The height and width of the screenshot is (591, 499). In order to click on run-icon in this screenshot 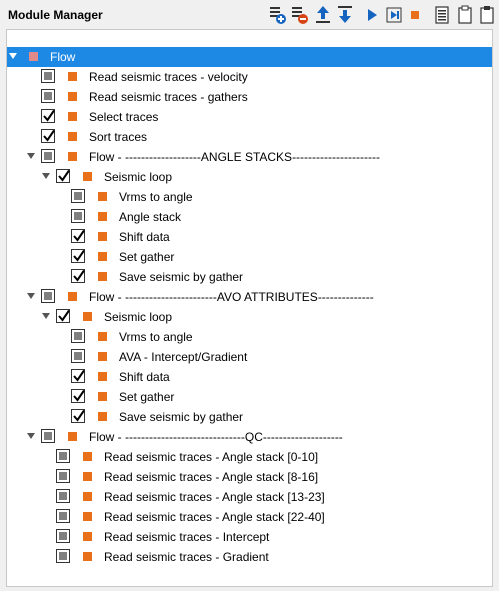, I will do `click(372, 15)`.